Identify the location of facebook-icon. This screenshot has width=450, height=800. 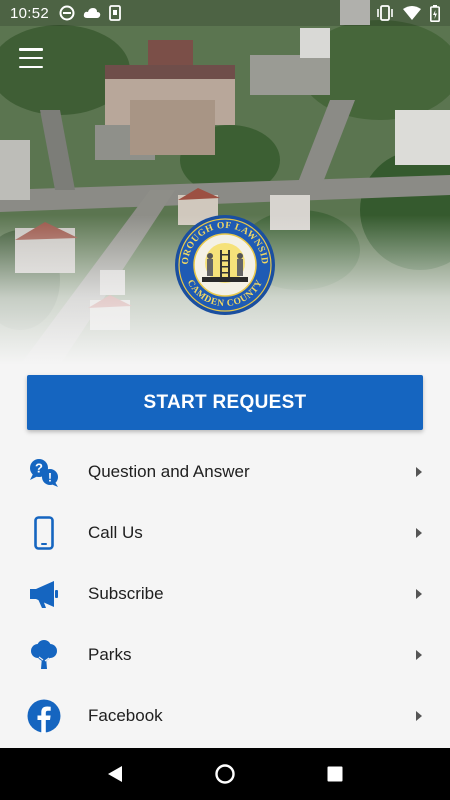
(44, 716).